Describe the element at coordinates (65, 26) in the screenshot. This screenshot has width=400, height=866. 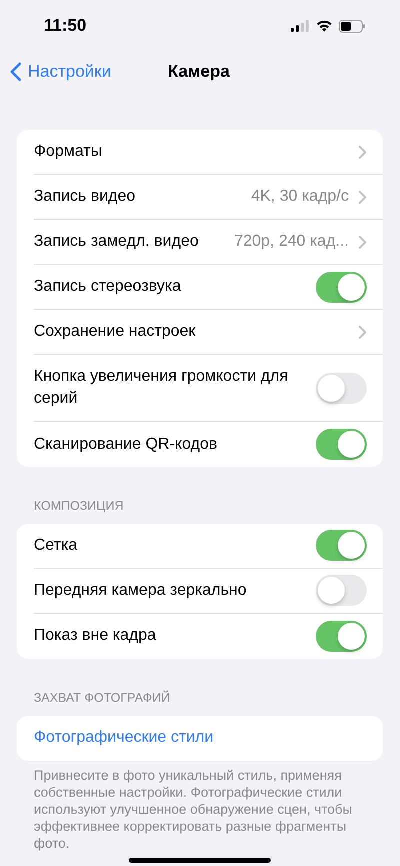
I see `status-time: 11:50` at that location.